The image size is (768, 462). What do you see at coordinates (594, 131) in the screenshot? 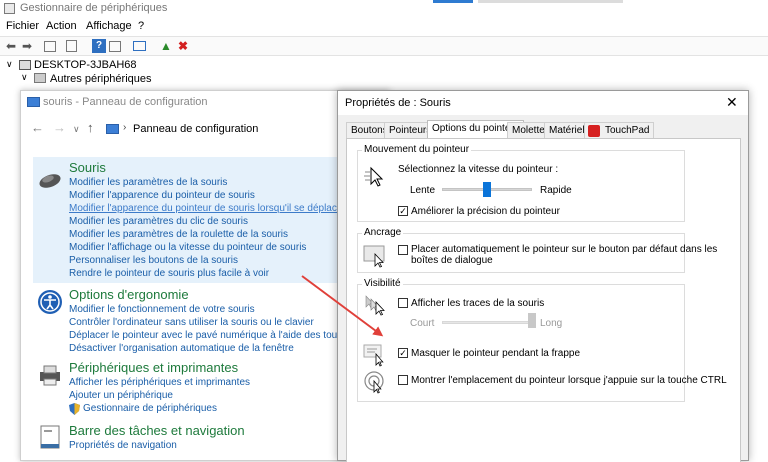
I see `touchpad-logo-icon` at bounding box center [594, 131].